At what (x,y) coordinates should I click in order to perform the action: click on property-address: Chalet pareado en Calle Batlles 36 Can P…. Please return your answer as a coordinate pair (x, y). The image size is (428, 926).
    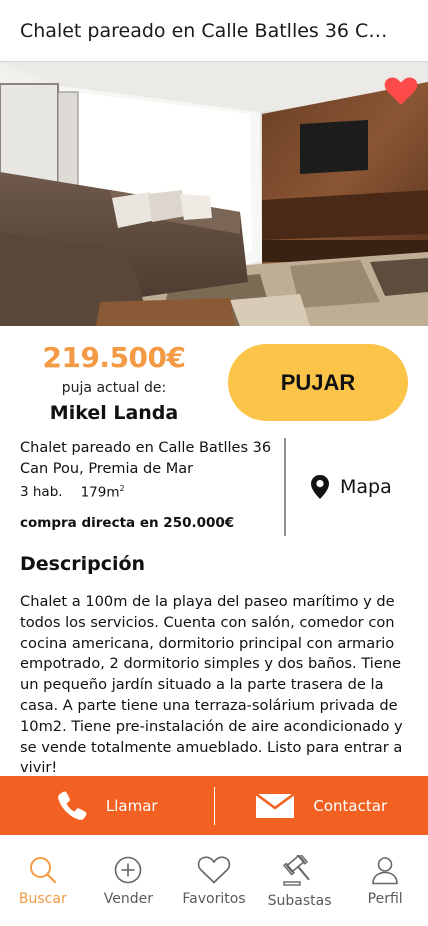
    Looking at the image, I should click on (146, 458).